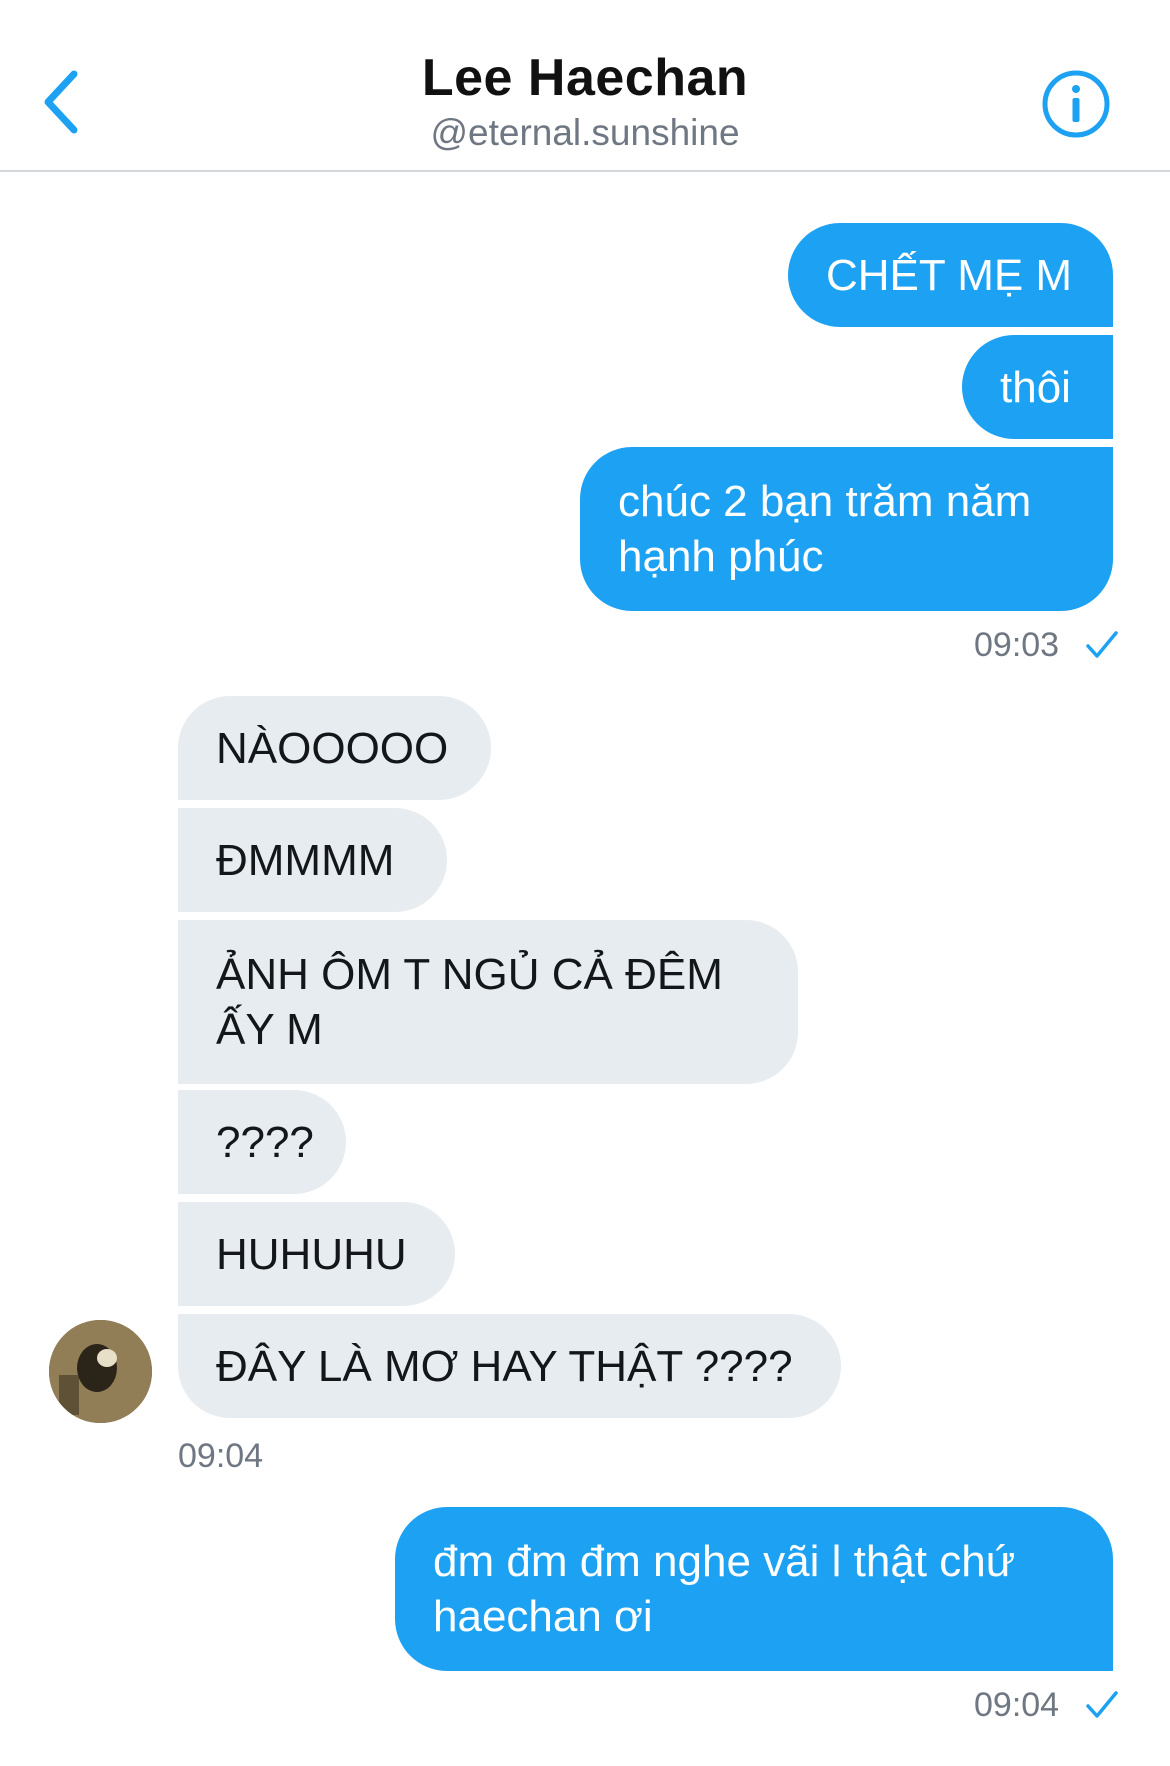 This screenshot has width=1170, height=1766. I want to click on message-bubble-outgoing: chúc 2 bạn trăm năm hạnh phúc, so click(846, 529).